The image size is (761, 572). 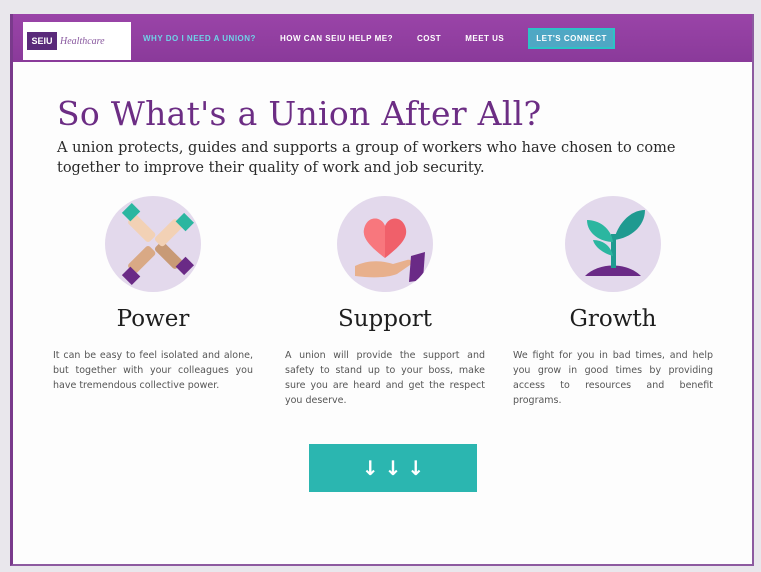 I want to click on nav-link-meet-us: MEET US, so click(x=484, y=38).